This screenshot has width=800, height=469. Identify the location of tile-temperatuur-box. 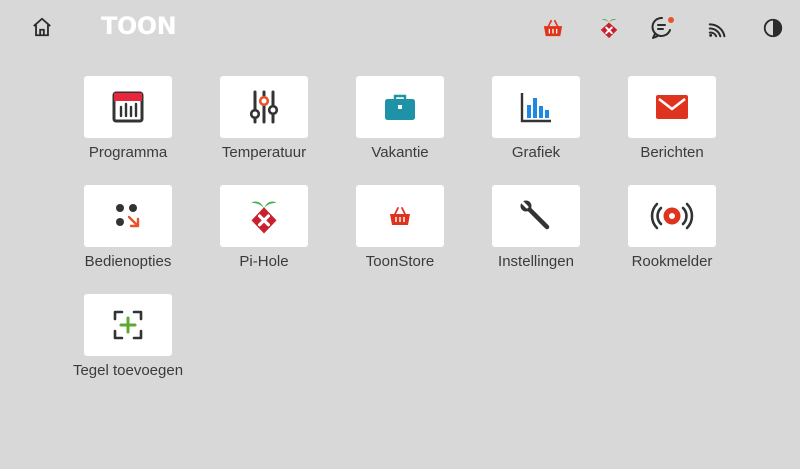
(264, 107).